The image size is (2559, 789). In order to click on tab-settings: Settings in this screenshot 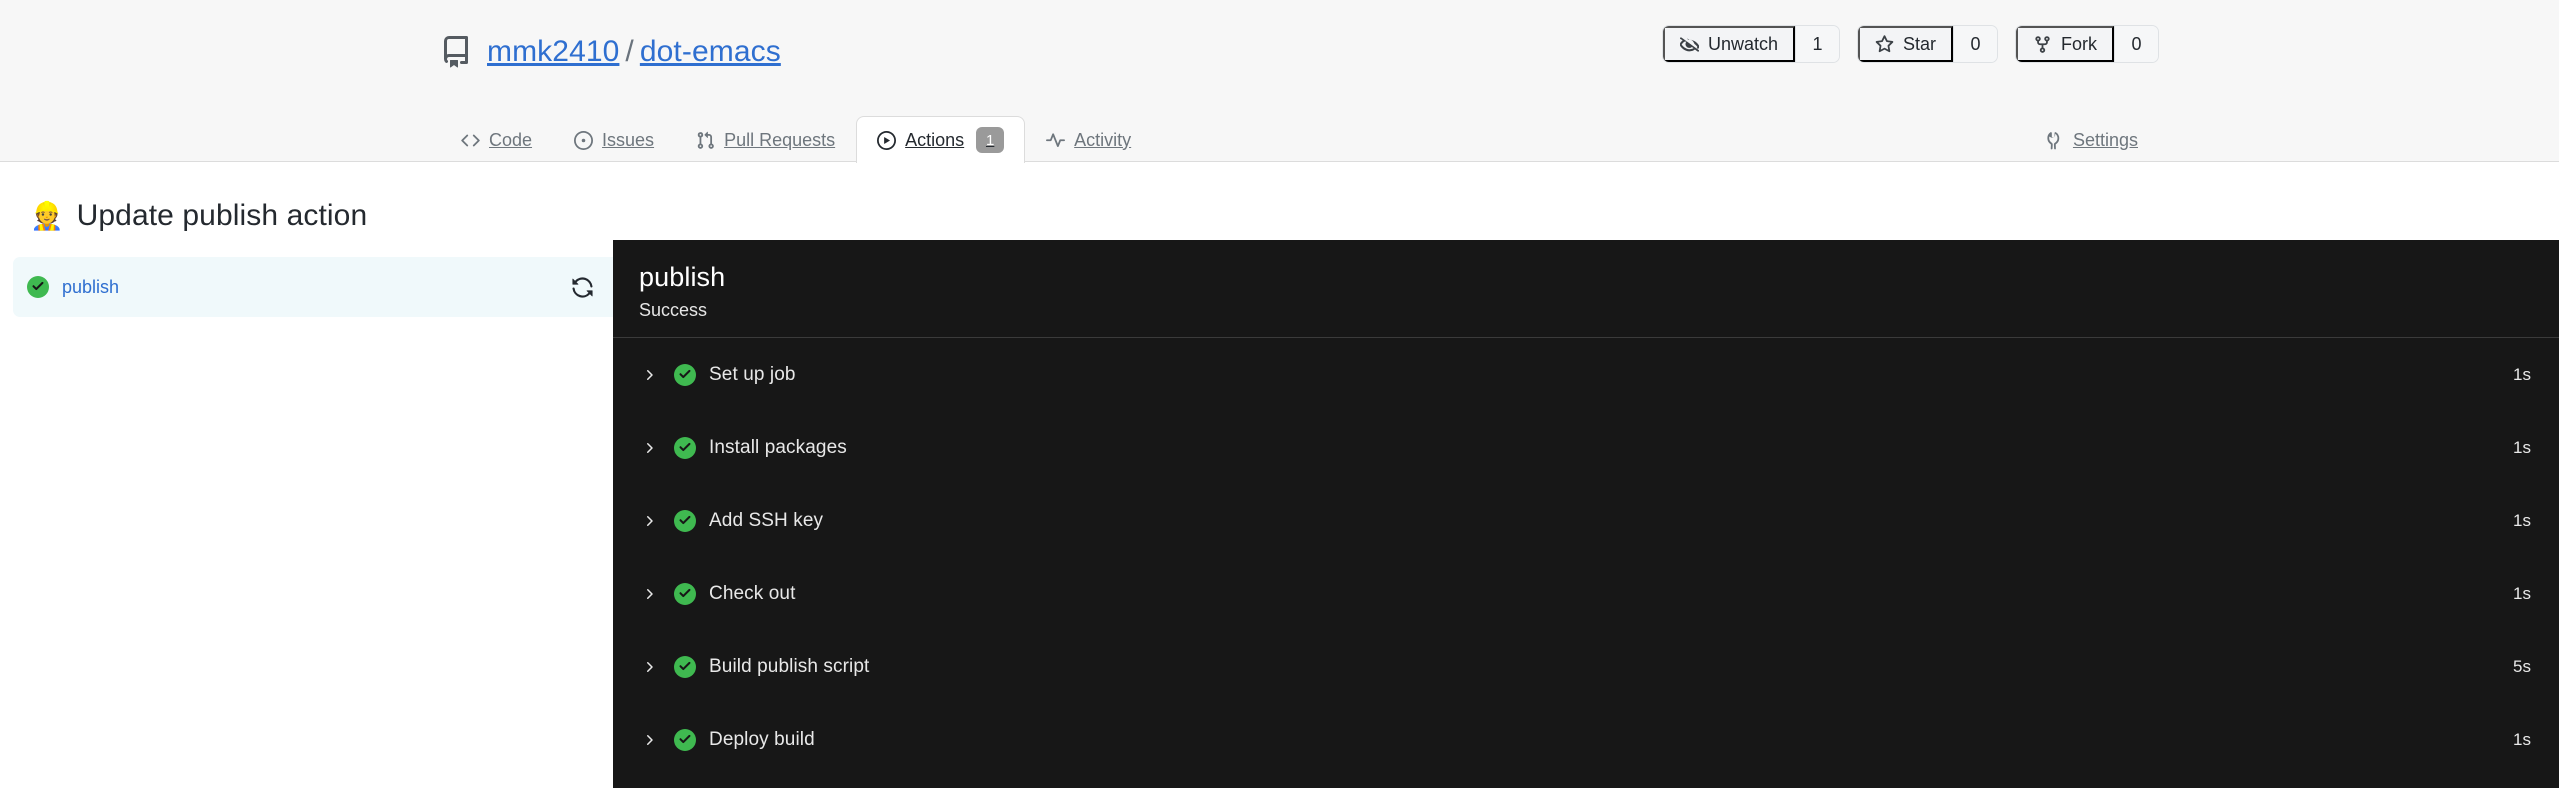, I will do `click(2091, 139)`.